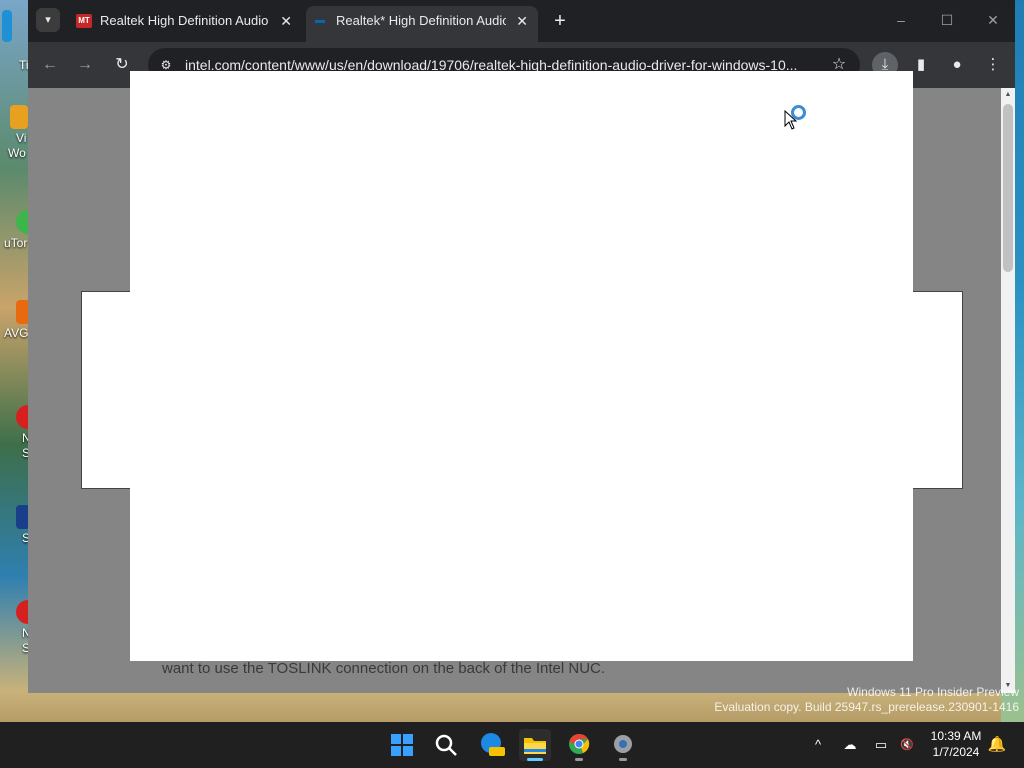 This screenshot has width=1024, height=768. I want to click on search-icon, so click(446, 745).